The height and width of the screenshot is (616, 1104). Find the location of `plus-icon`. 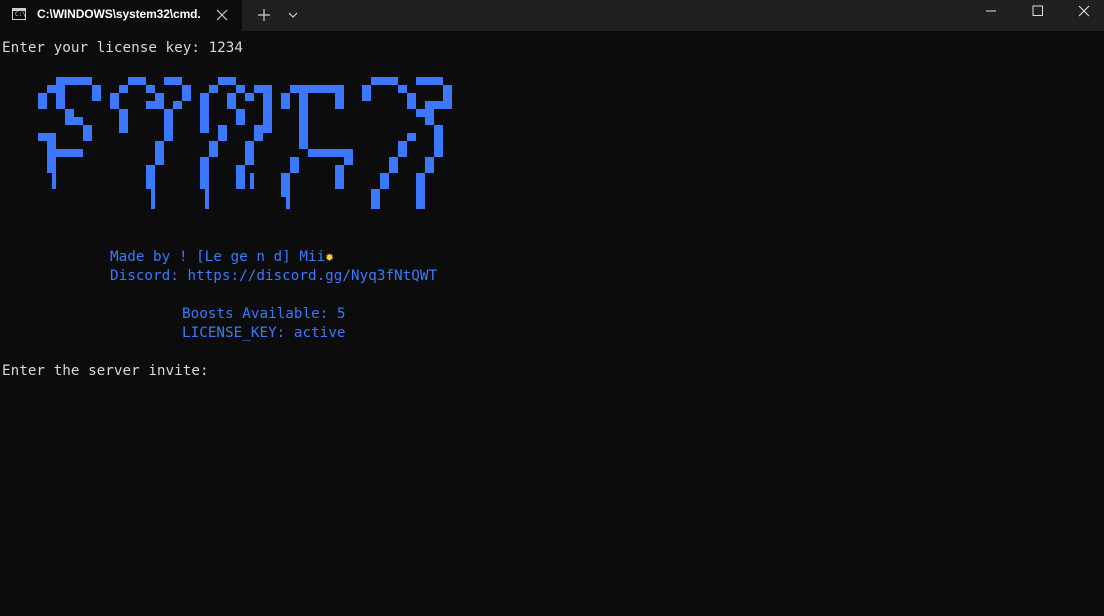

plus-icon is located at coordinates (264, 15).